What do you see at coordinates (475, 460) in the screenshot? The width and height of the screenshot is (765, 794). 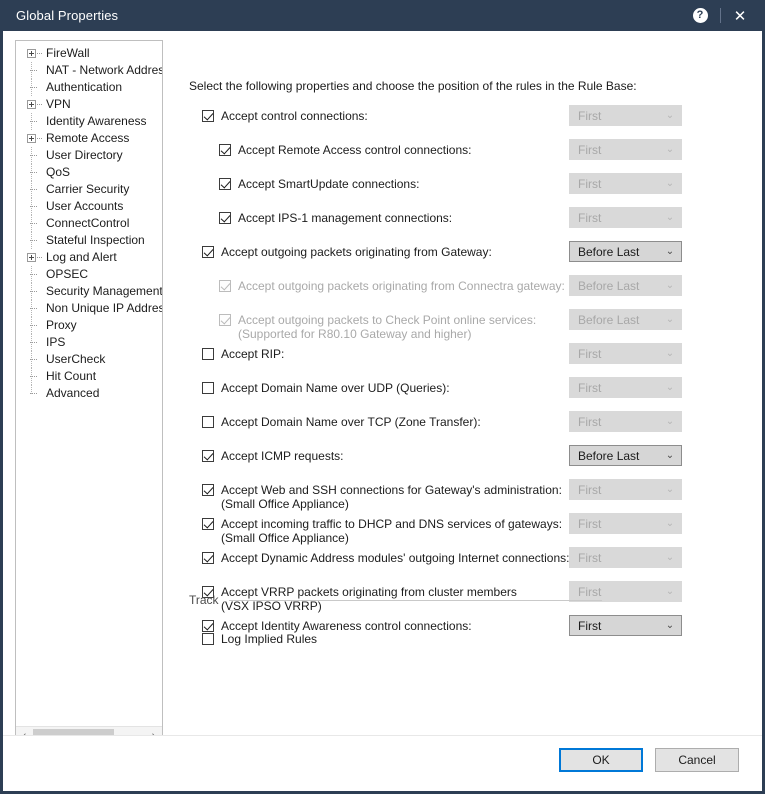 I see `property-row: Accept ICMP requests: Before Last ⌄` at bounding box center [475, 460].